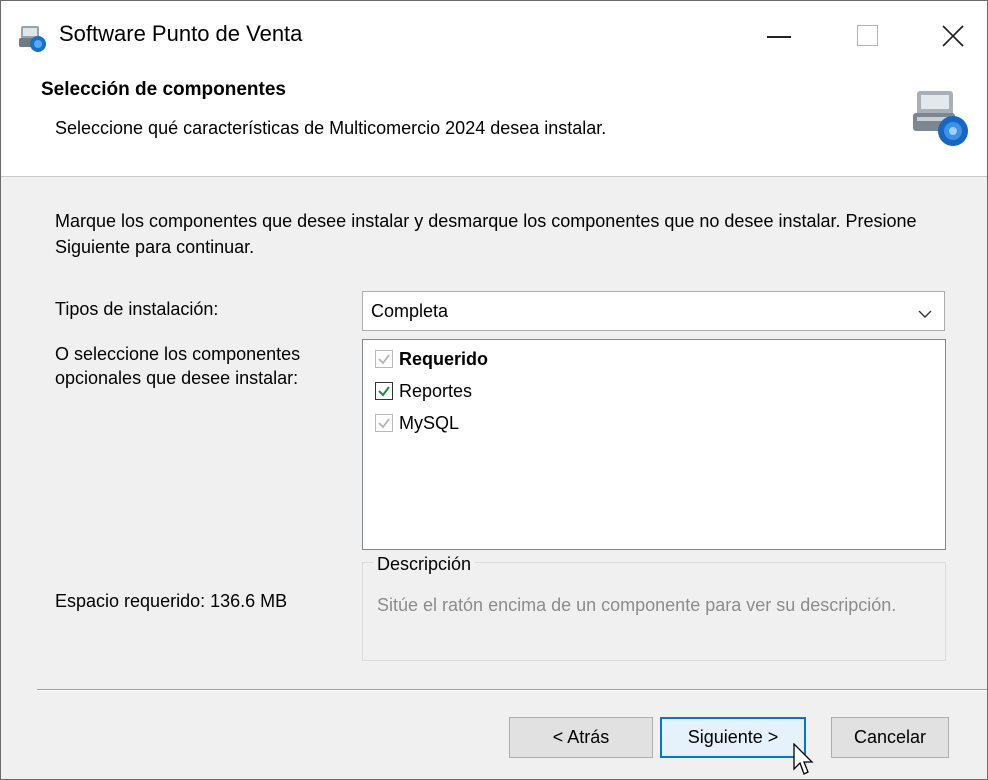 The image size is (988, 780). Describe the element at coordinates (890, 737) in the screenshot. I see `cancel-button: Cancelar` at that location.